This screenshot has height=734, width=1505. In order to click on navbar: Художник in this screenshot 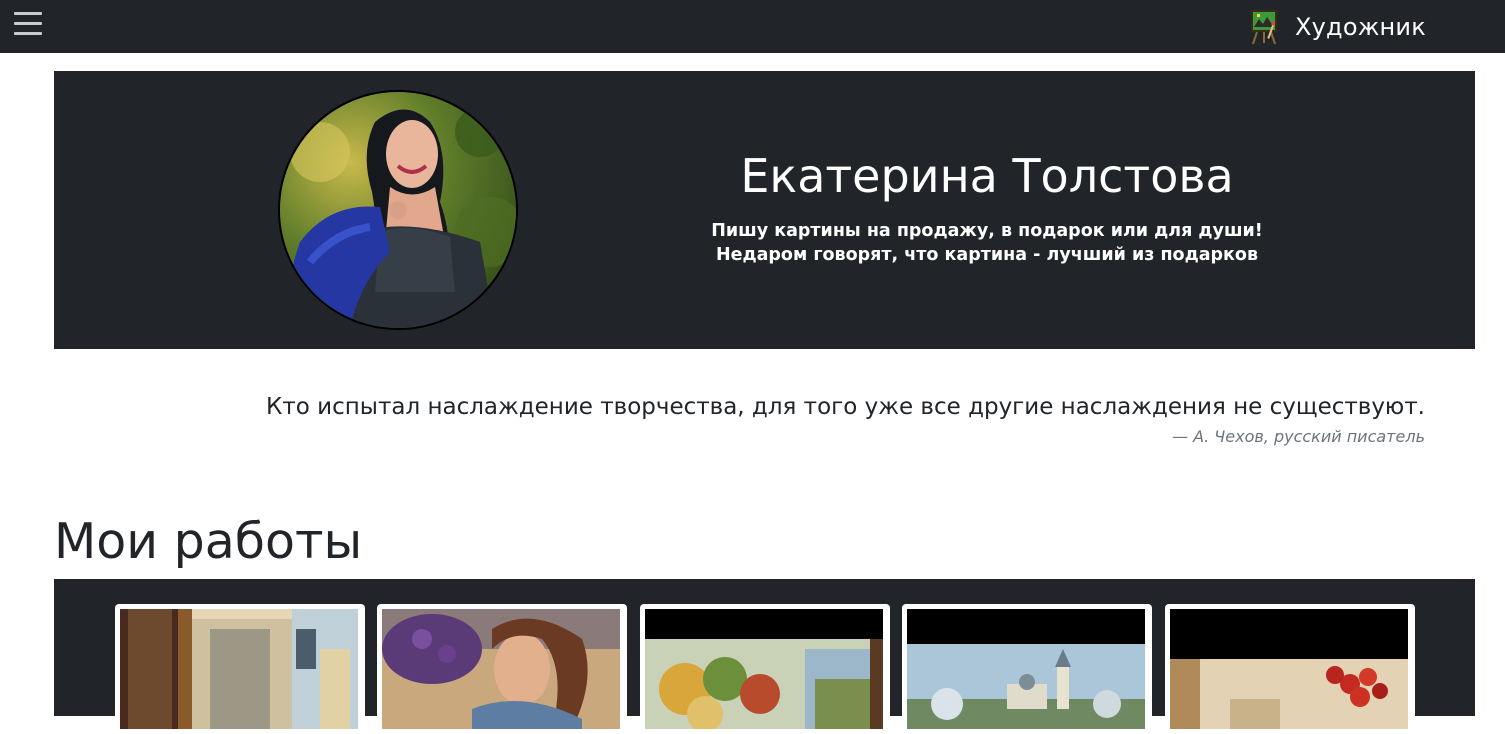, I will do `click(752, 26)`.